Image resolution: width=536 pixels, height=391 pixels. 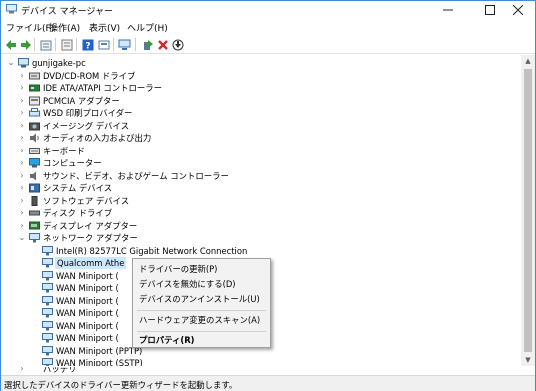 I want to click on update-driver-button, so click(x=147, y=44).